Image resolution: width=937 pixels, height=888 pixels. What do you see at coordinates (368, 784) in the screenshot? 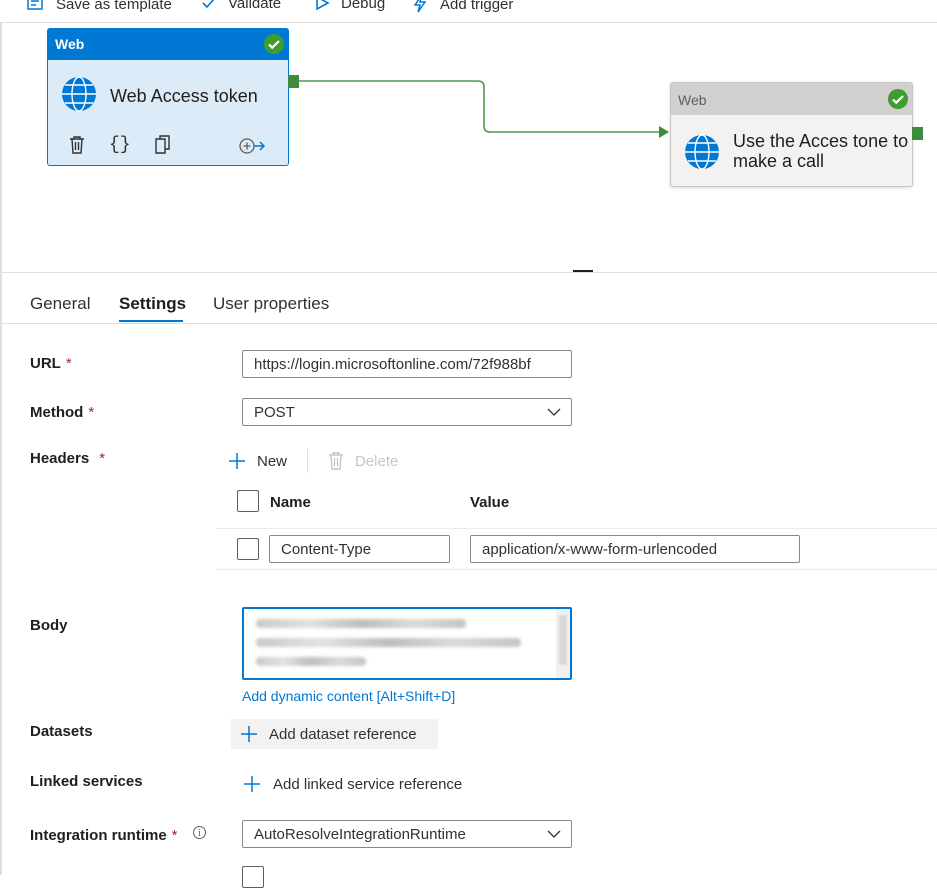
I see `add-linked-service-label: Add linked service reference` at bounding box center [368, 784].